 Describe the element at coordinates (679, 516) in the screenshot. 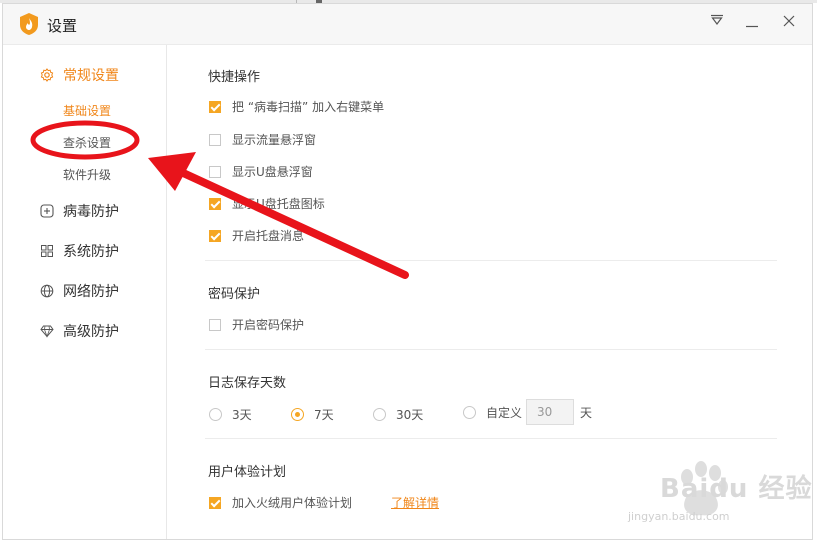

I see `watermark-url: jingyan.baidu.com` at that location.